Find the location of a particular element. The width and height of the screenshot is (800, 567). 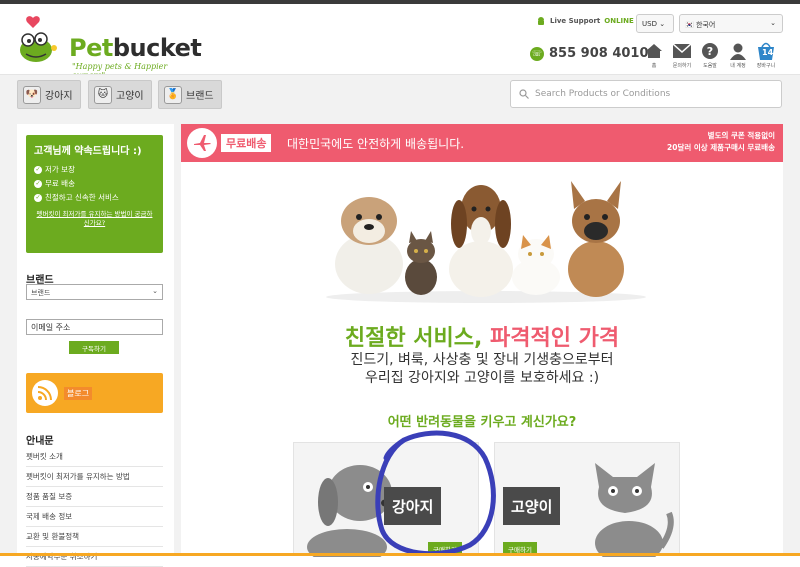

header-icons: 홈 문의하기 ? 도움말 내 계정 14 장바구니 is located at coordinates (710, 55).